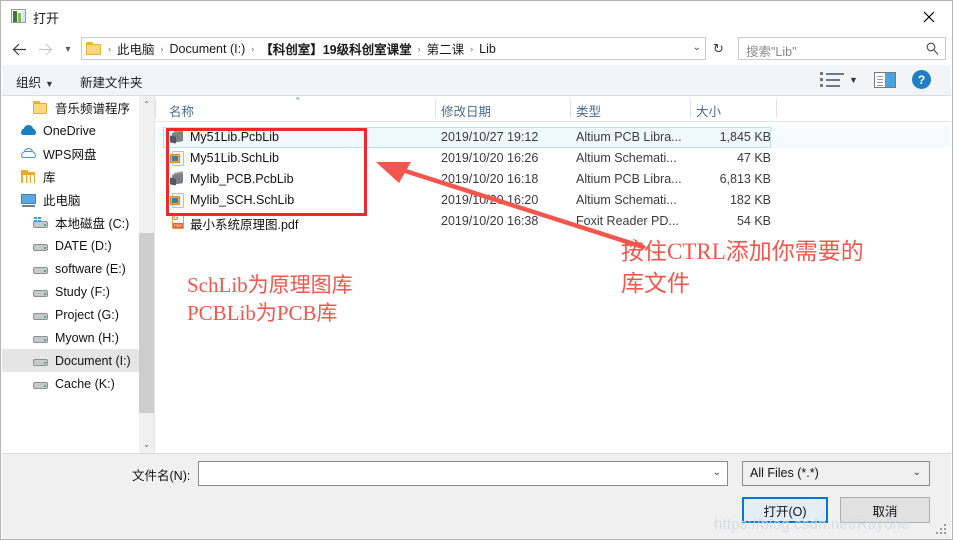  What do you see at coordinates (929, 16) in the screenshot?
I see `close-icon` at bounding box center [929, 16].